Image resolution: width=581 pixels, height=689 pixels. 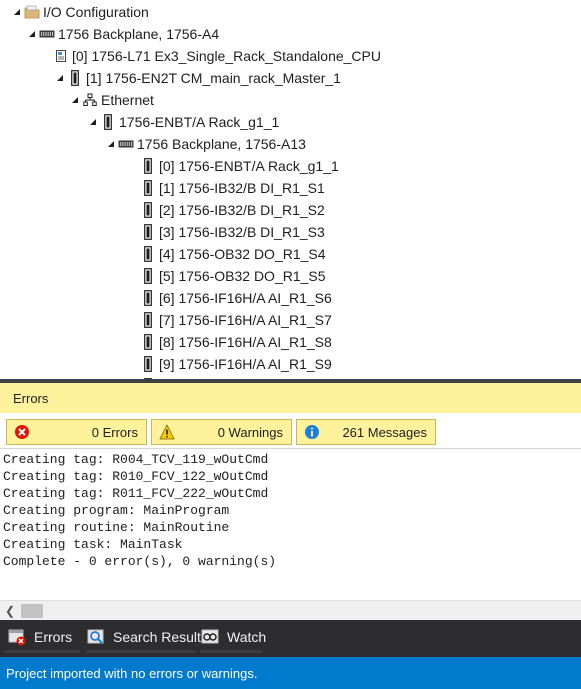 What do you see at coordinates (136, 459) in the screenshot?
I see `log-line: Creating tag: R004_TCV_119_wOutCmd` at bounding box center [136, 459].